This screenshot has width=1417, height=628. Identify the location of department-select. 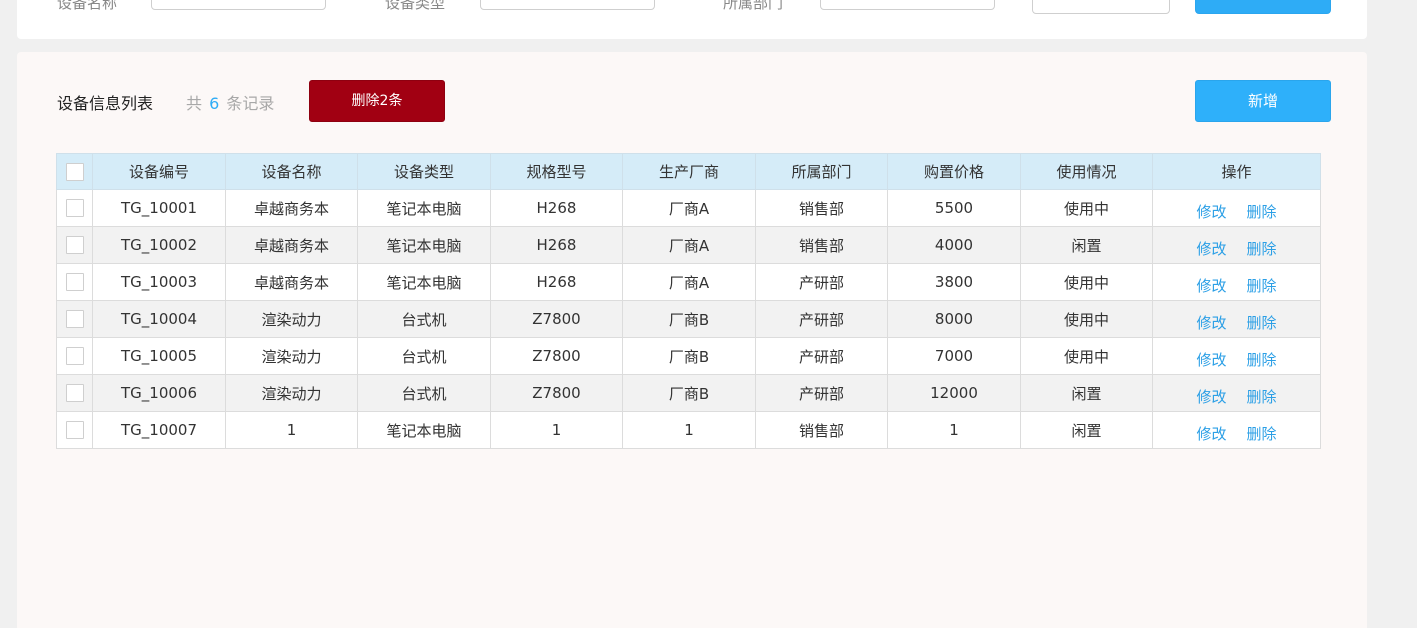
(907, 5).